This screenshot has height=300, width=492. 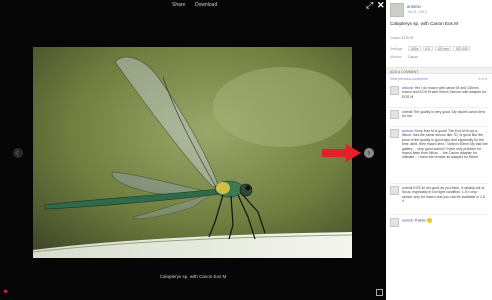 I want to click on view-previous-comments-link: View previous comments, so click(x=409, y=79).